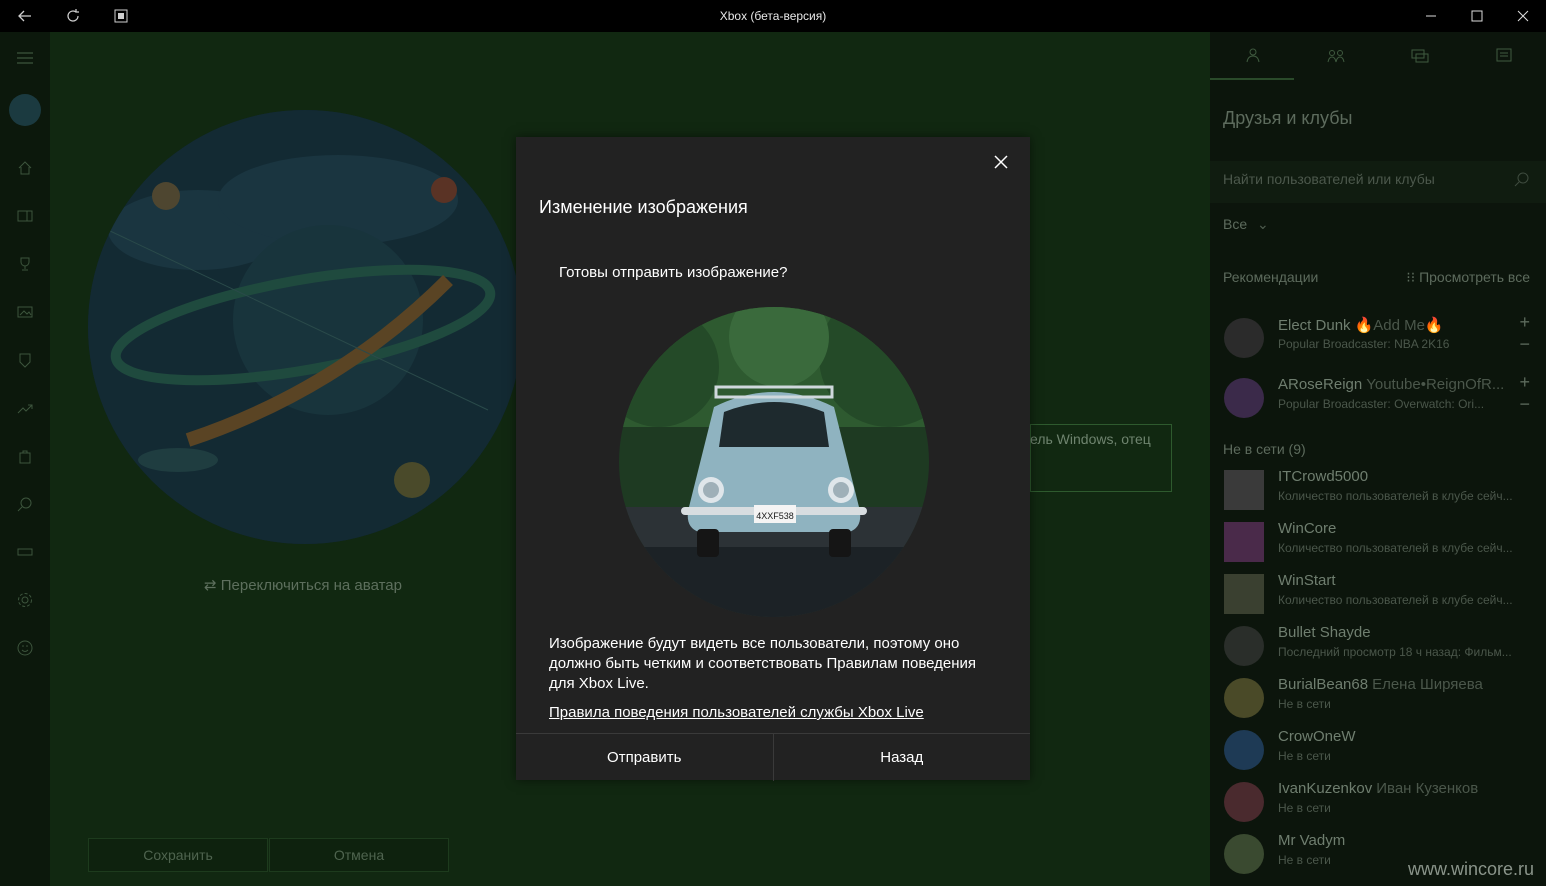 The width and height of the screenshot is (1546, 886). Describe the element at coordinates (1420, 56) in the screenshot. I see `tab-messages` at that location.